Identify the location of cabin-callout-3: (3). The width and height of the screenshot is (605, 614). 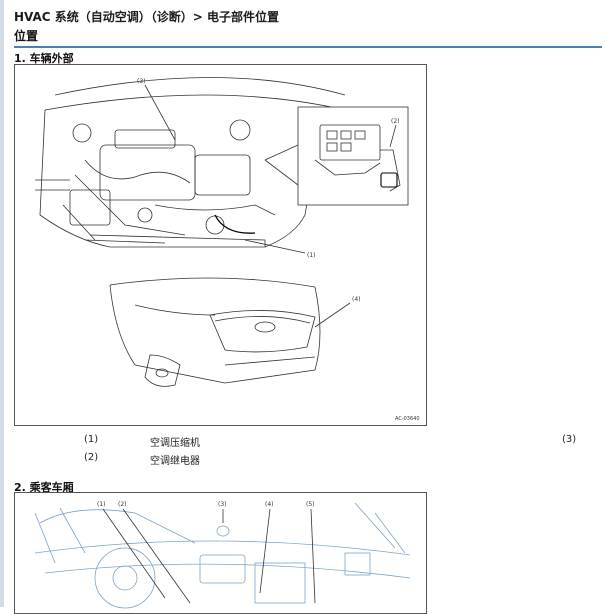
(222, 504).